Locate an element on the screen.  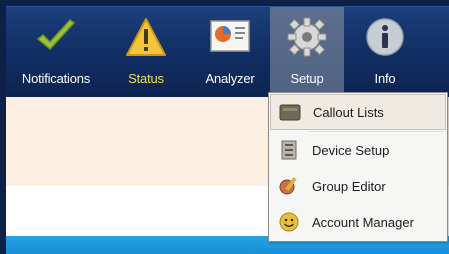
checkmark-icon is located at coordinates (56, 34).